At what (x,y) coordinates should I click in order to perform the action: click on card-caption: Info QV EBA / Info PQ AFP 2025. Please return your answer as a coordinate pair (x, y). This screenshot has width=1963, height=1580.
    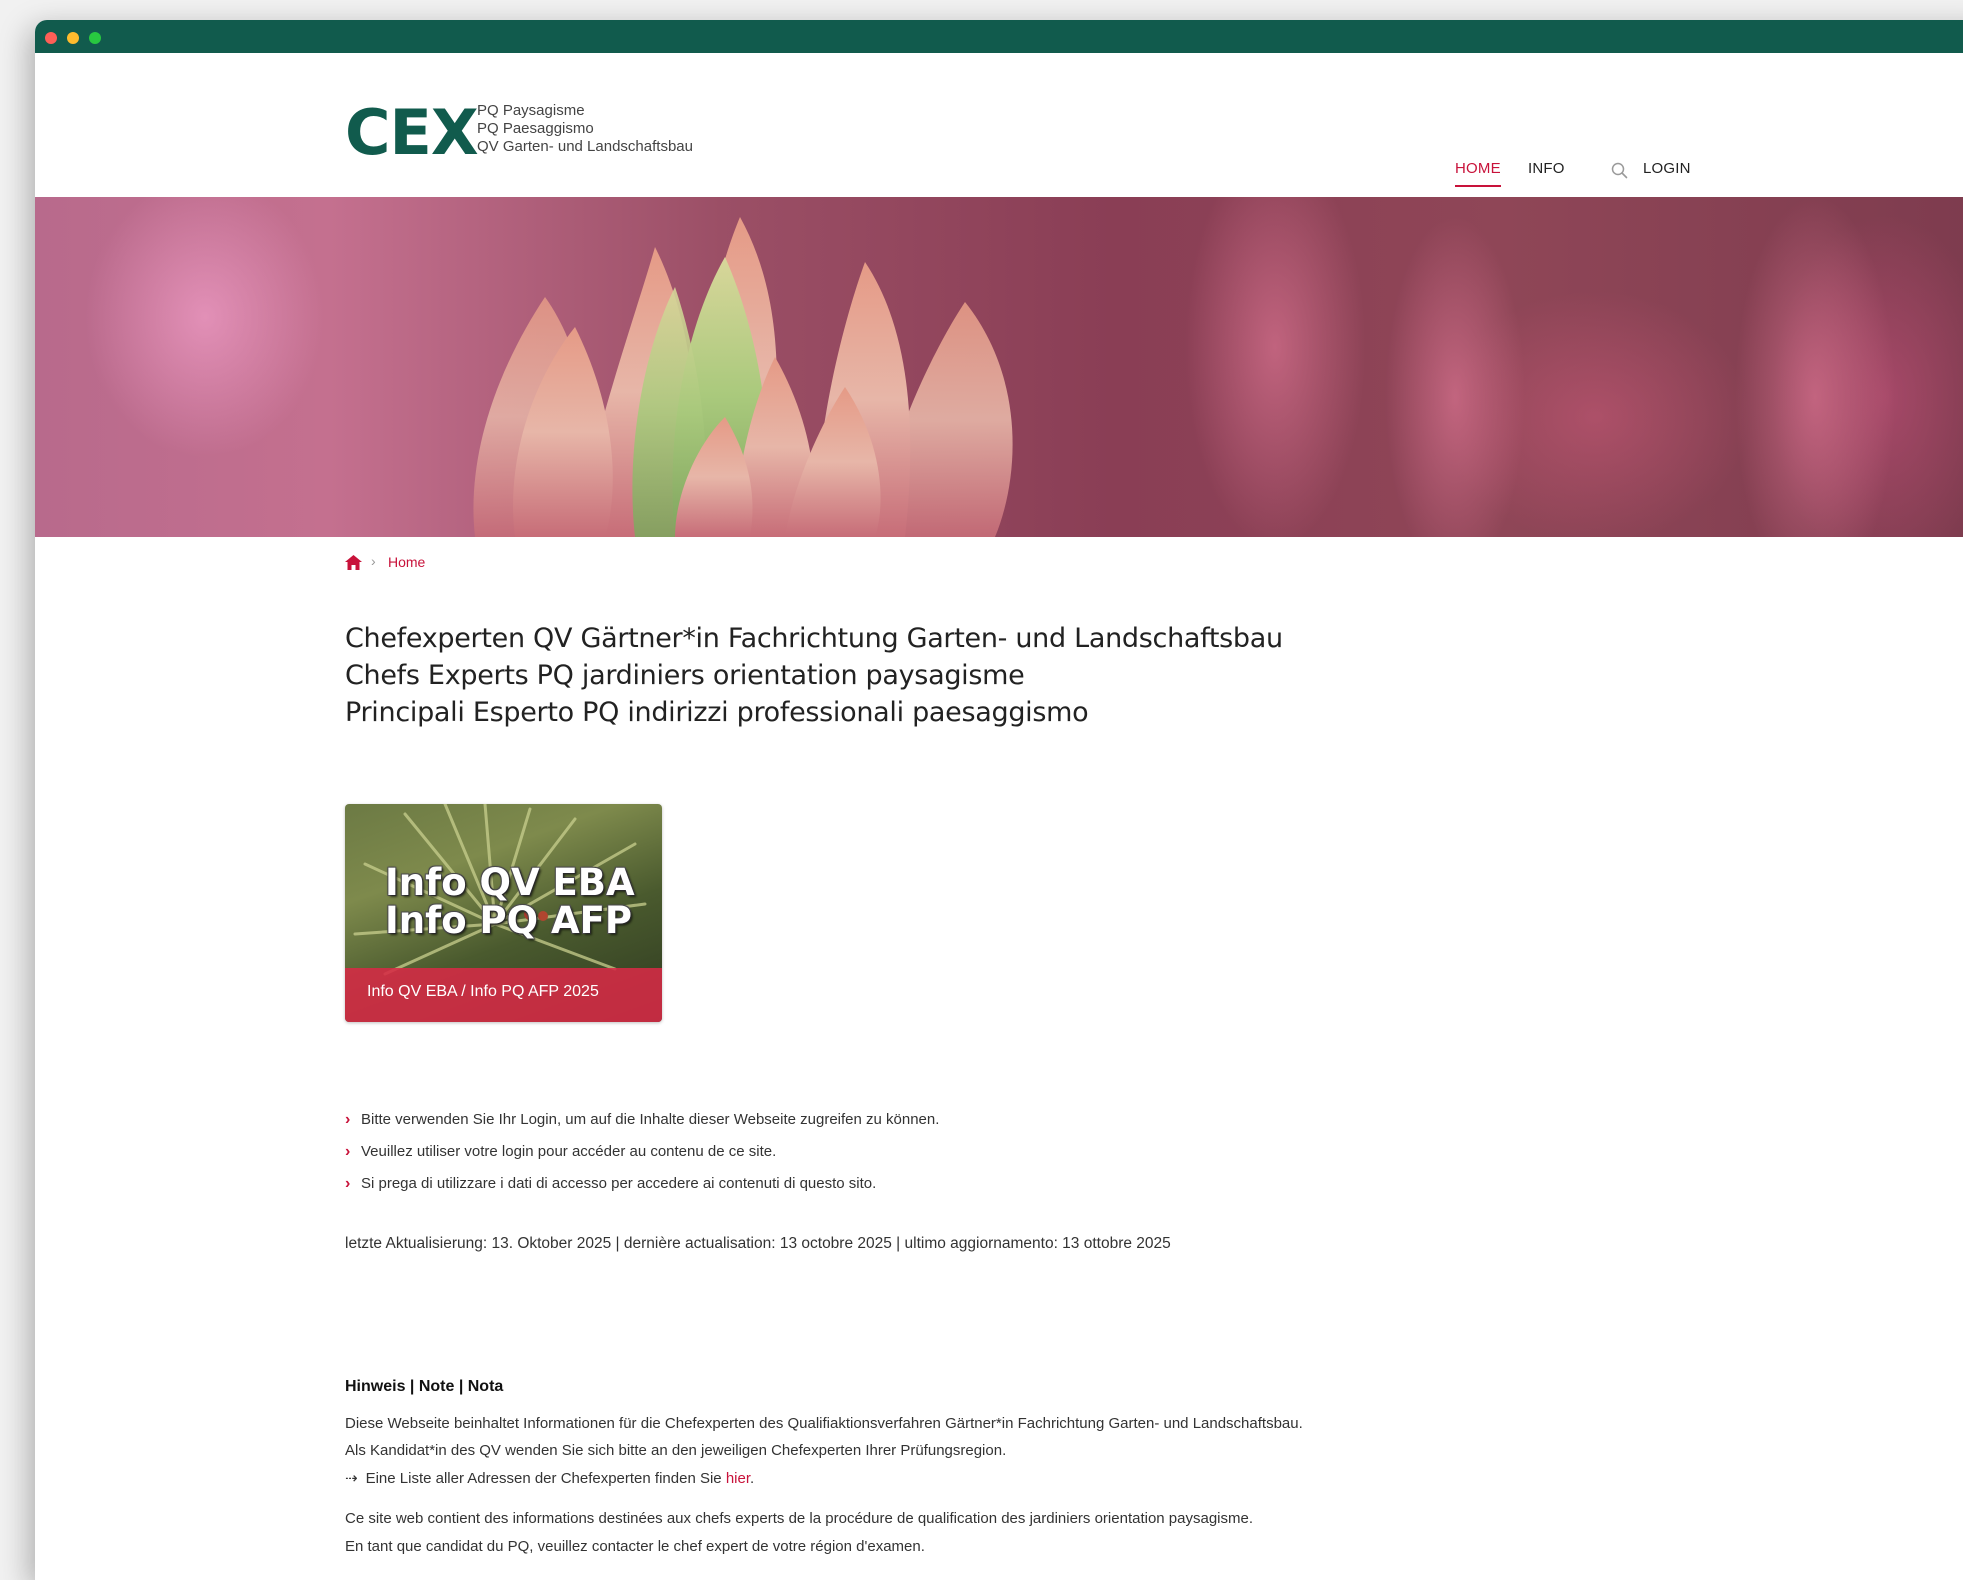
    Looking at the image, I should click on (483, 991).